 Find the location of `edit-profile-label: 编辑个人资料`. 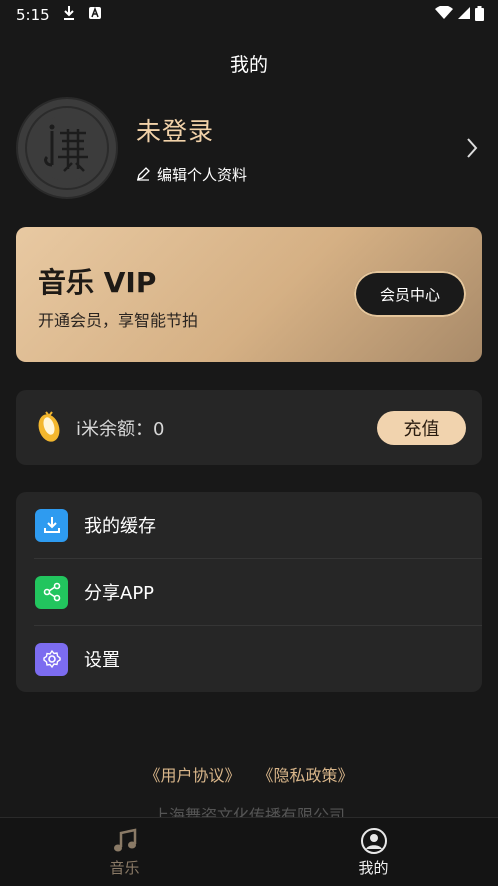

edit-profile-label: 编辑个人资料 is located at coordinates (202, 174).